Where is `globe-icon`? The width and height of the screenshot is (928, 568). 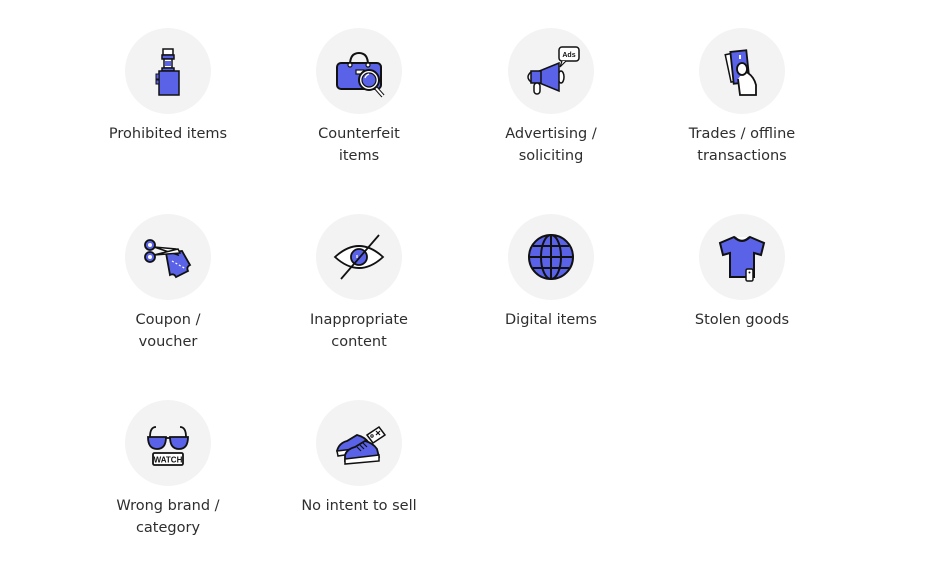 globe-icon is located at coordinates (551, 257).